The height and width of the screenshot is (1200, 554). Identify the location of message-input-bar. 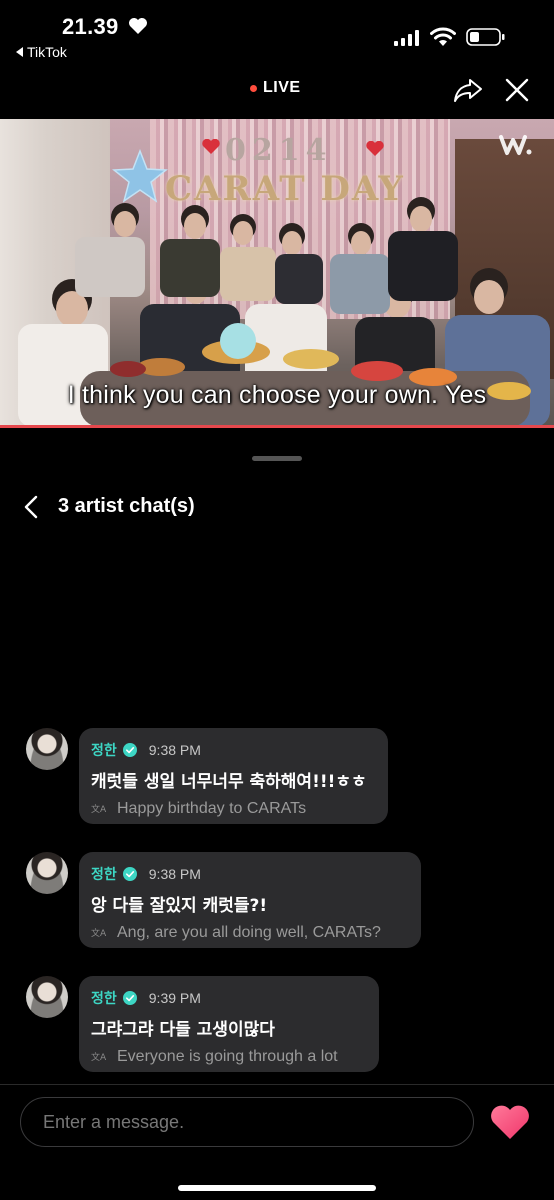
(277, 1142).